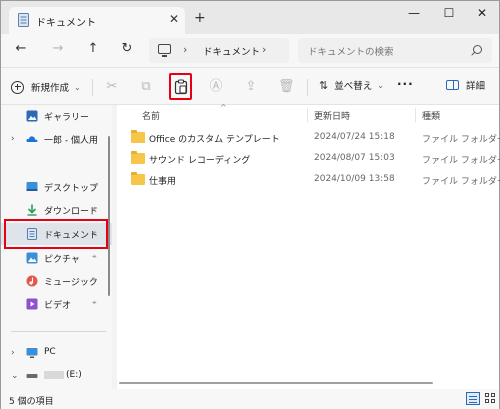 This screenshot has width=500, height=409. I want to click on title-bar: ドキュメント ✕ + — ☐ ✕, so click(250, 17).